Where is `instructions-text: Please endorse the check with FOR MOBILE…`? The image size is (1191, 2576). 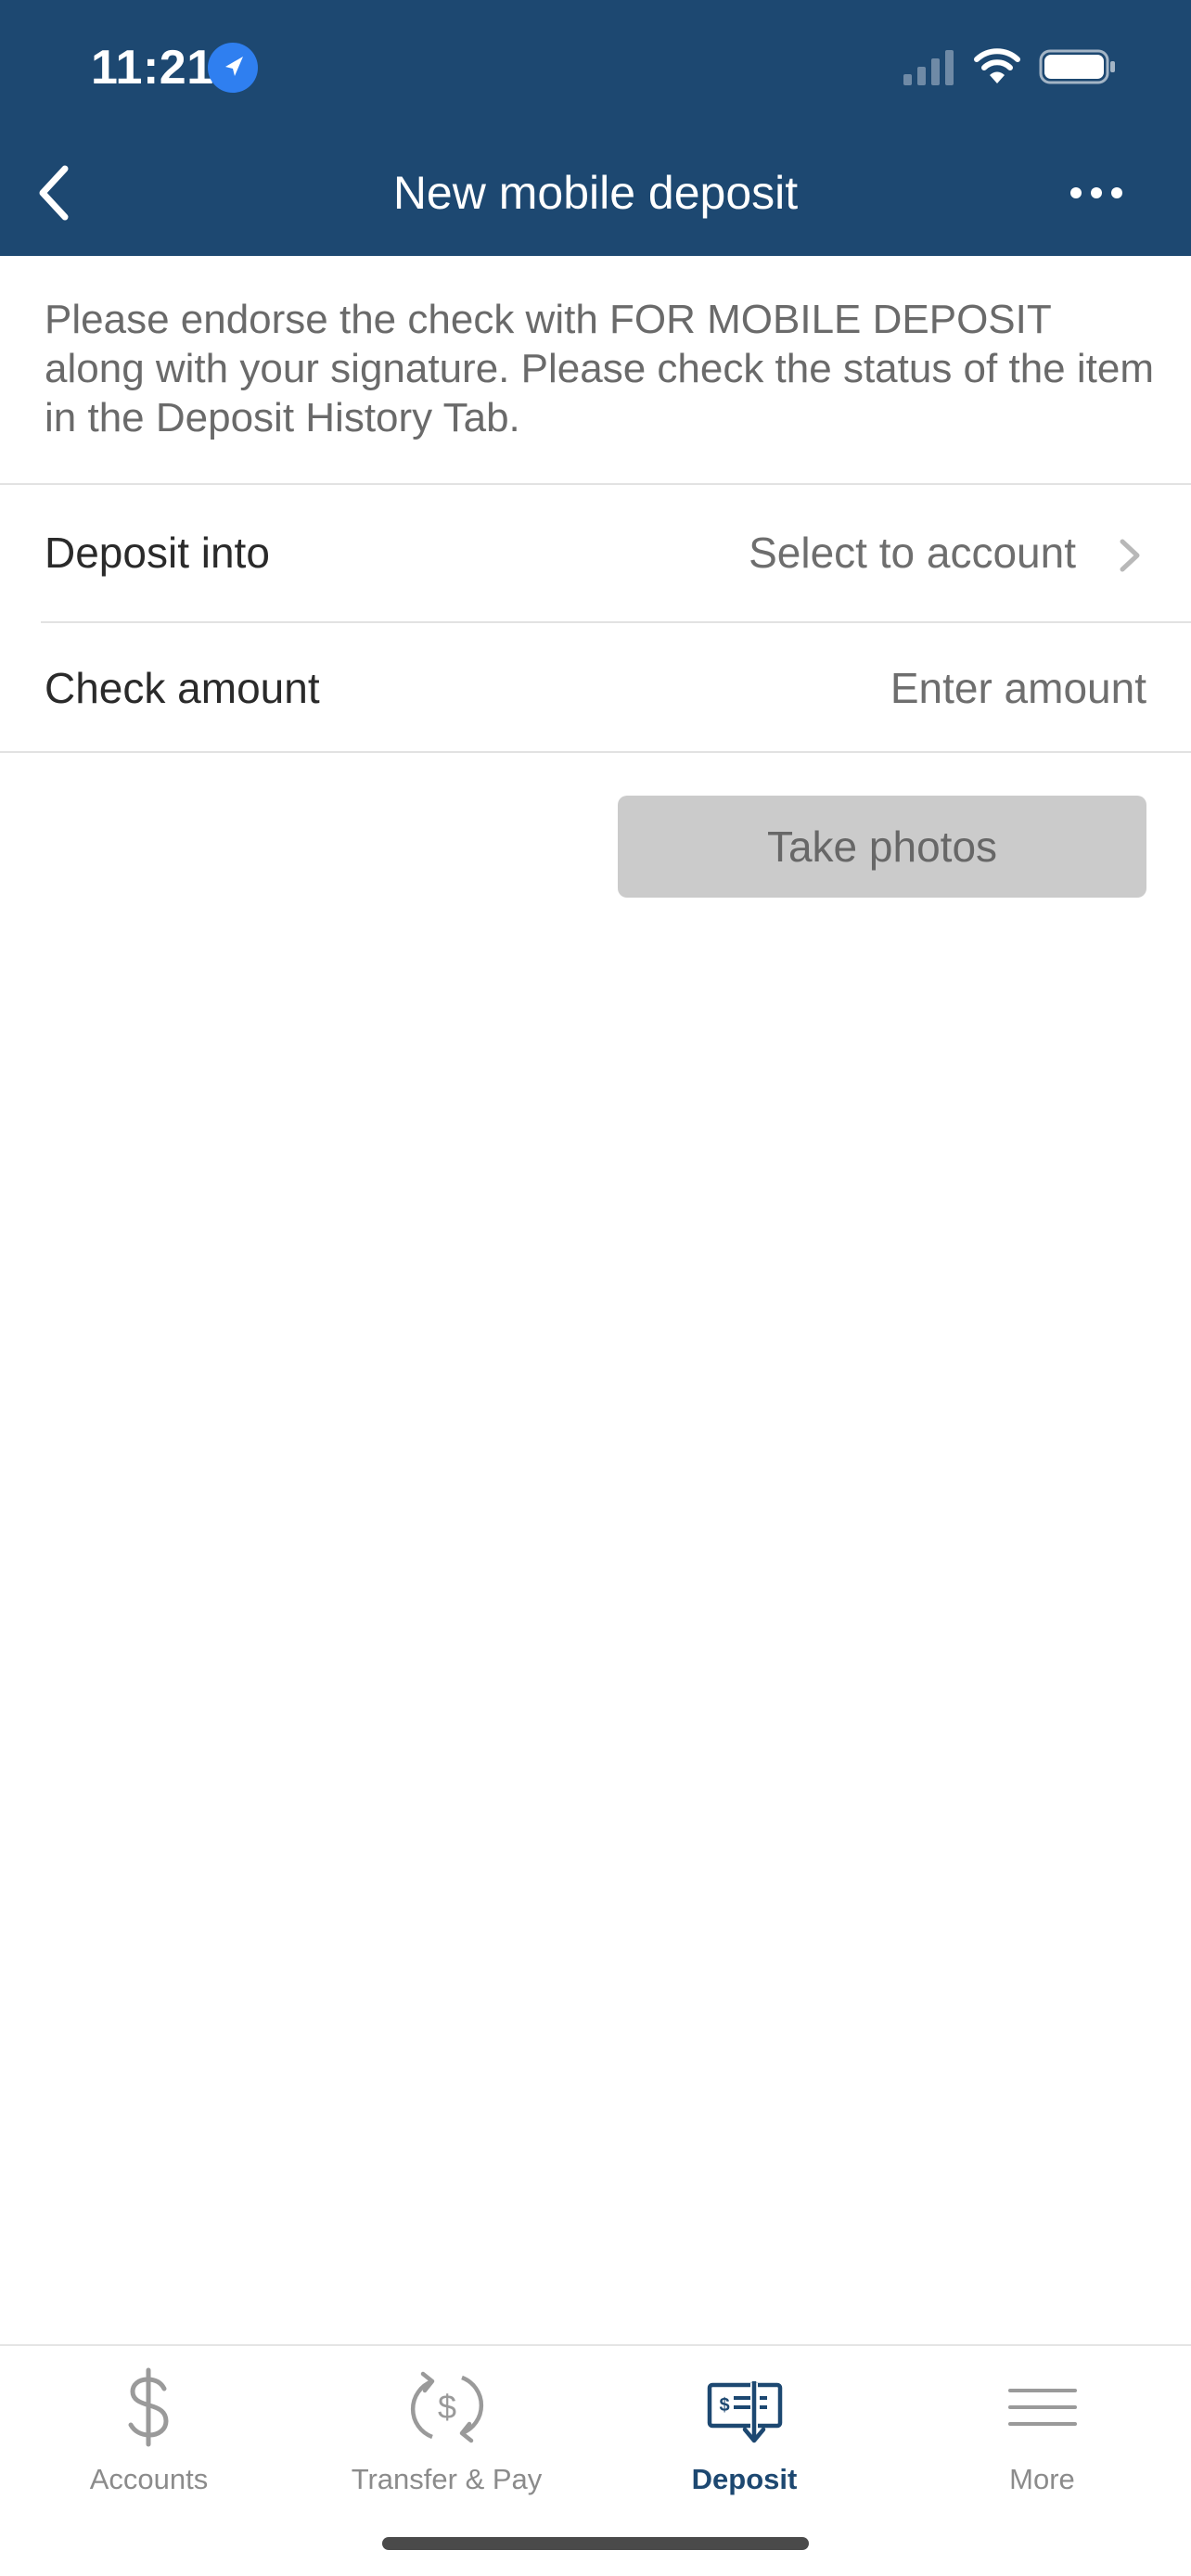 instructions-text: Please endorse the check with FOR MOBILE… is located at coordinates (599, 368).